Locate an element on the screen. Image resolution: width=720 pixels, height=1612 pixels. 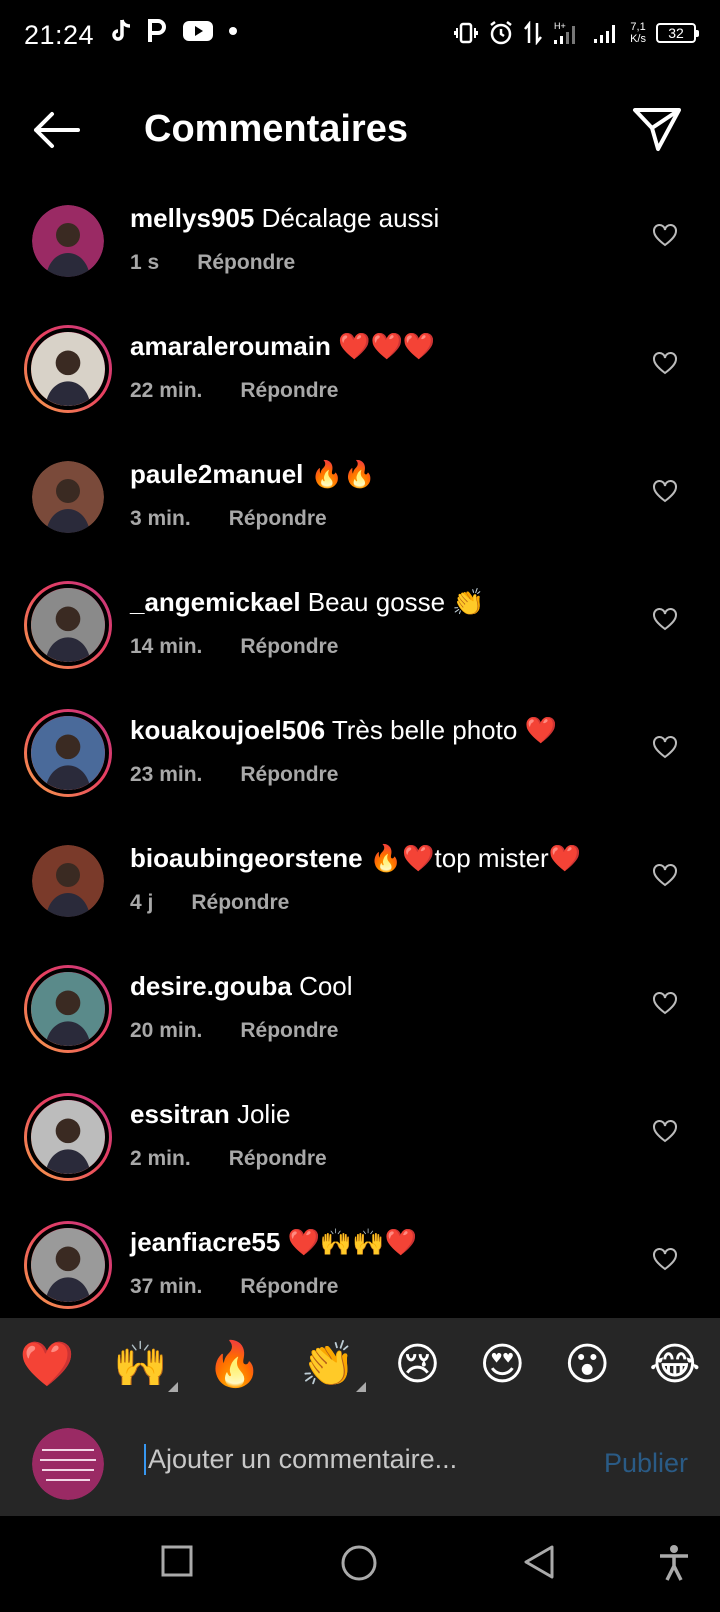
dot-icon is located at coordinates (233, 31).